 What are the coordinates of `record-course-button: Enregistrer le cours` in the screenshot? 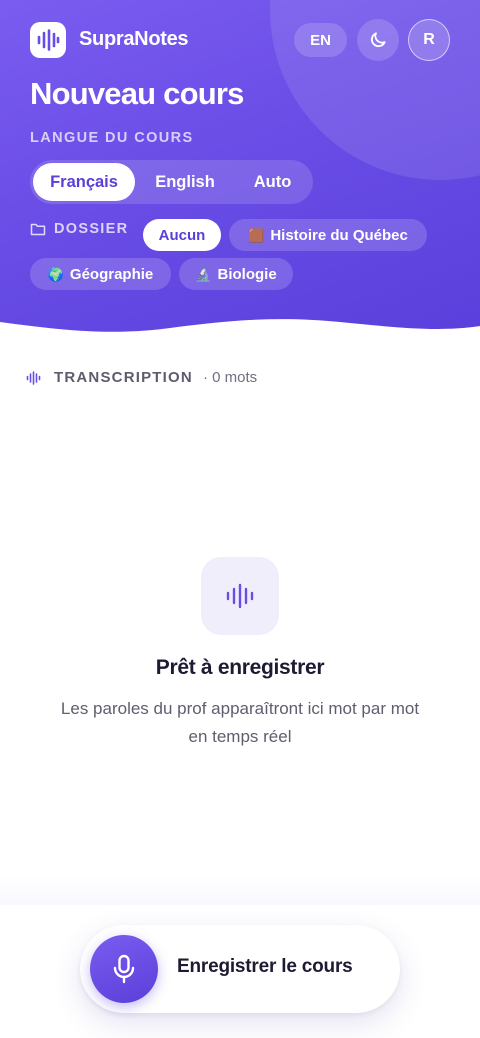 It's located at (240, 969).